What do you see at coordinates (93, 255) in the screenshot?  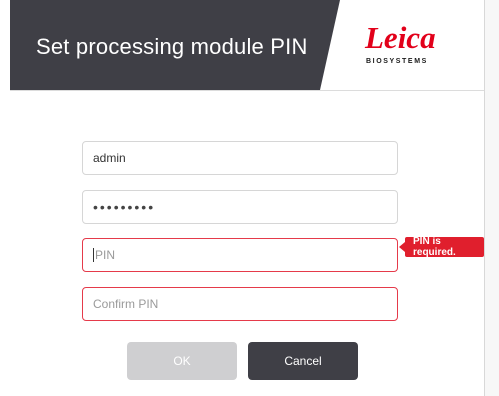 I see `text-caret` at bounding box center [93, 255].